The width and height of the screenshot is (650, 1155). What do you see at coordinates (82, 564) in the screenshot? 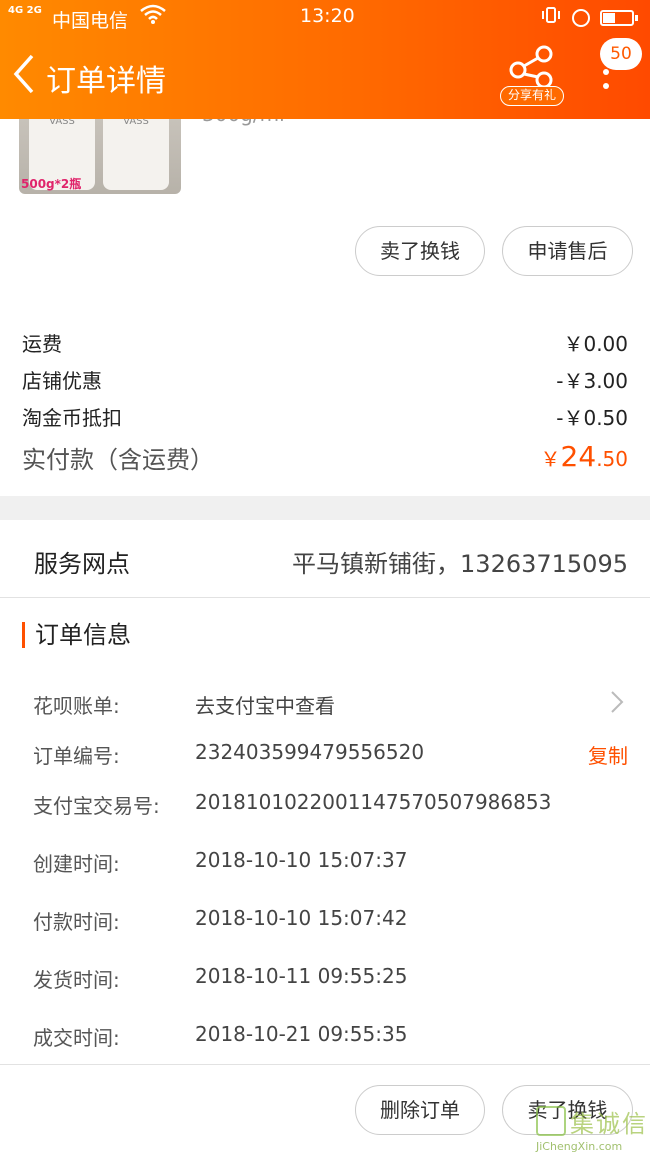
I see `service-label: 服务网点` at bounding box center [82, 564].